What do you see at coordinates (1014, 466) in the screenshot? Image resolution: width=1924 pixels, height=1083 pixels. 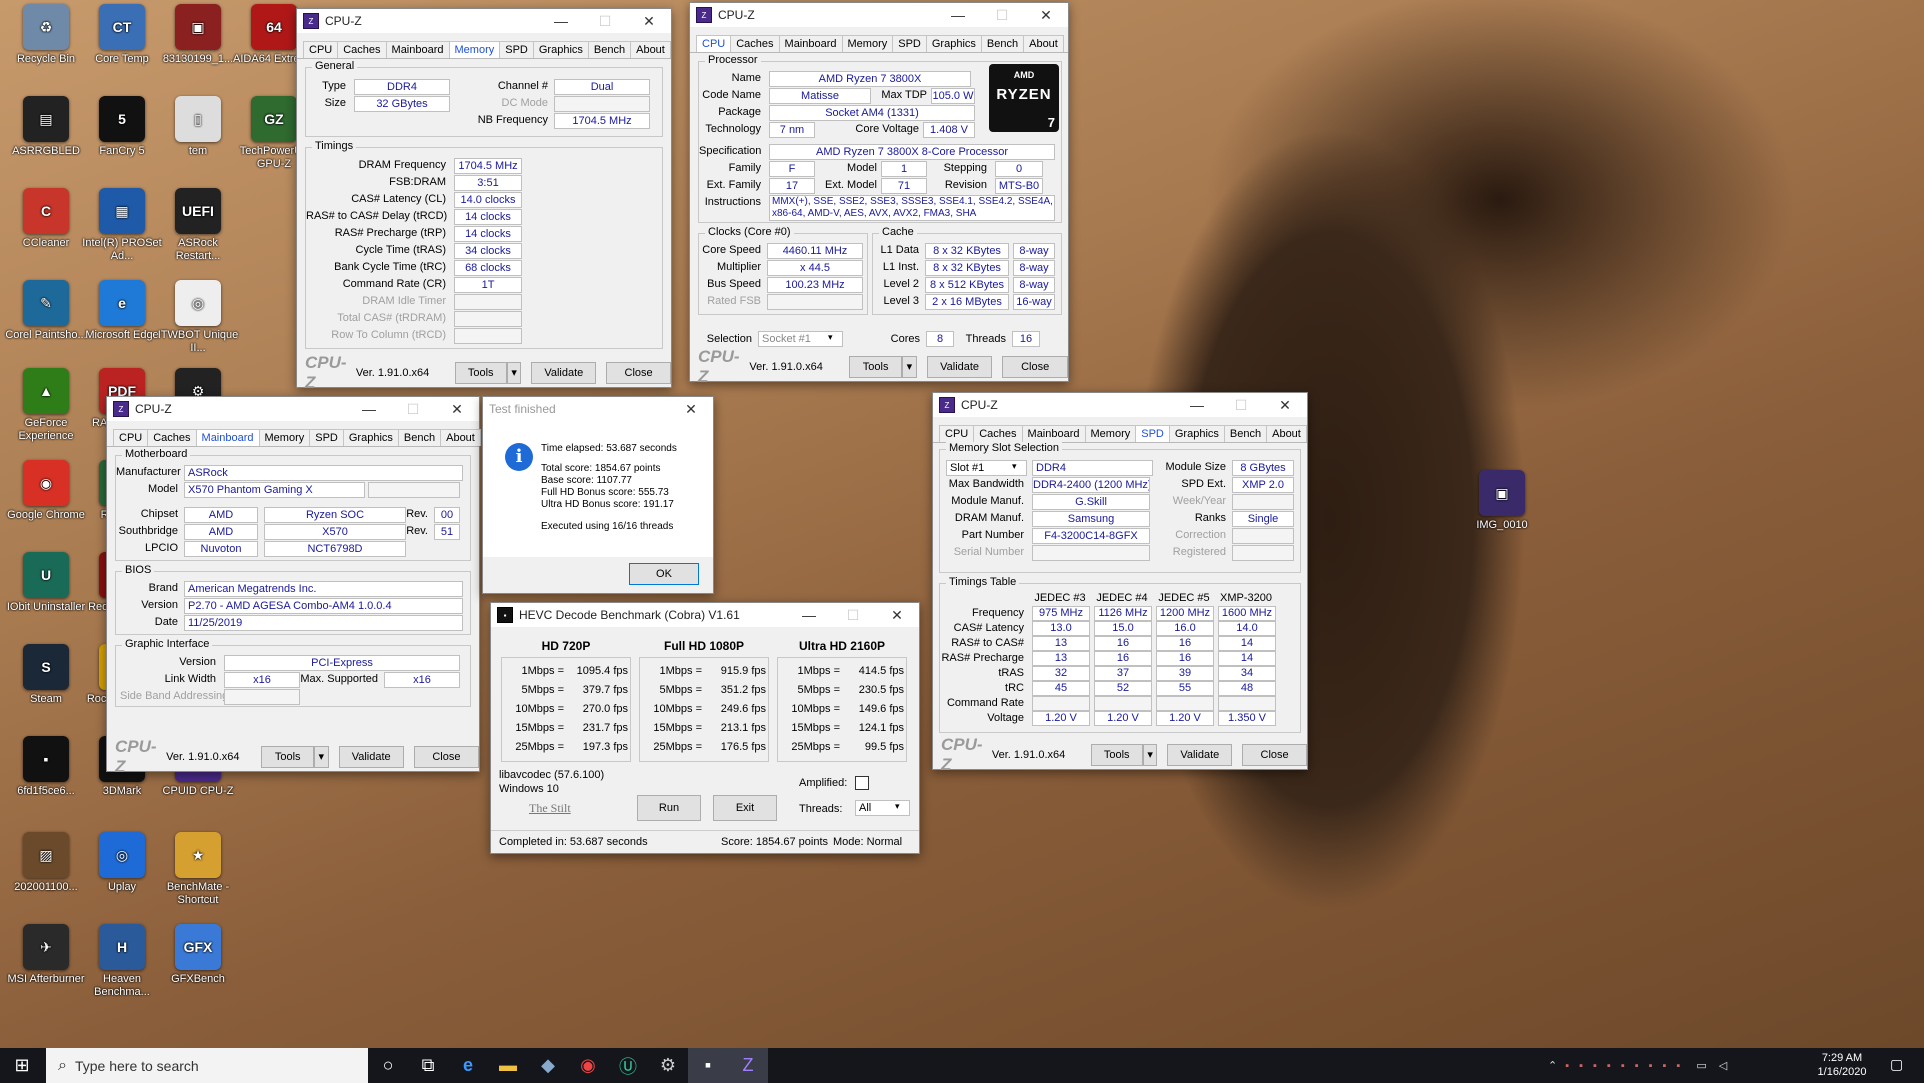 I see `slot-chevron-down-icon: ▾` at bounding box center [1014, 466].